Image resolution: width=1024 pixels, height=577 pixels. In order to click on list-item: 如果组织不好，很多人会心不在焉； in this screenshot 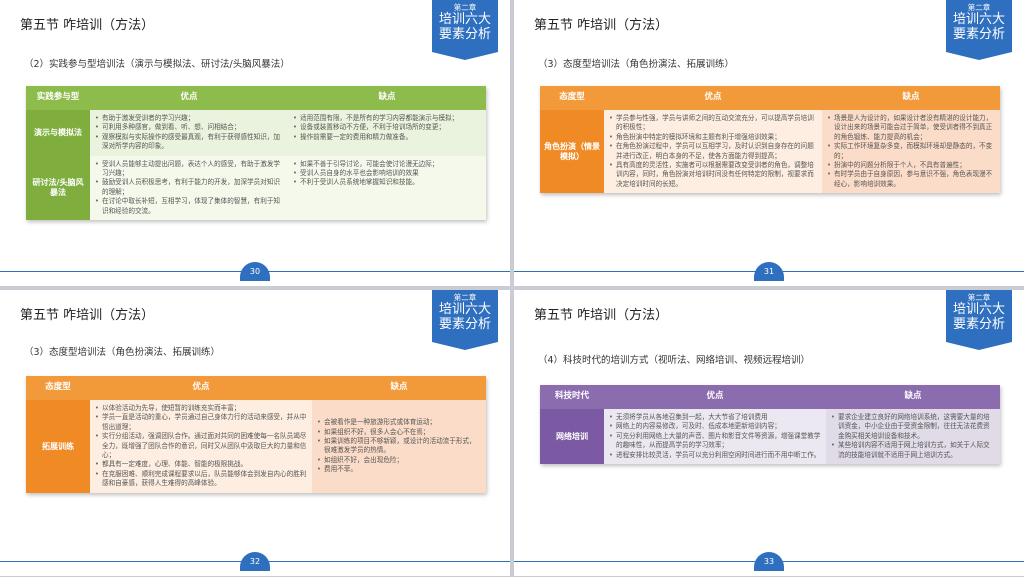, I will do `click(399, 433)`.